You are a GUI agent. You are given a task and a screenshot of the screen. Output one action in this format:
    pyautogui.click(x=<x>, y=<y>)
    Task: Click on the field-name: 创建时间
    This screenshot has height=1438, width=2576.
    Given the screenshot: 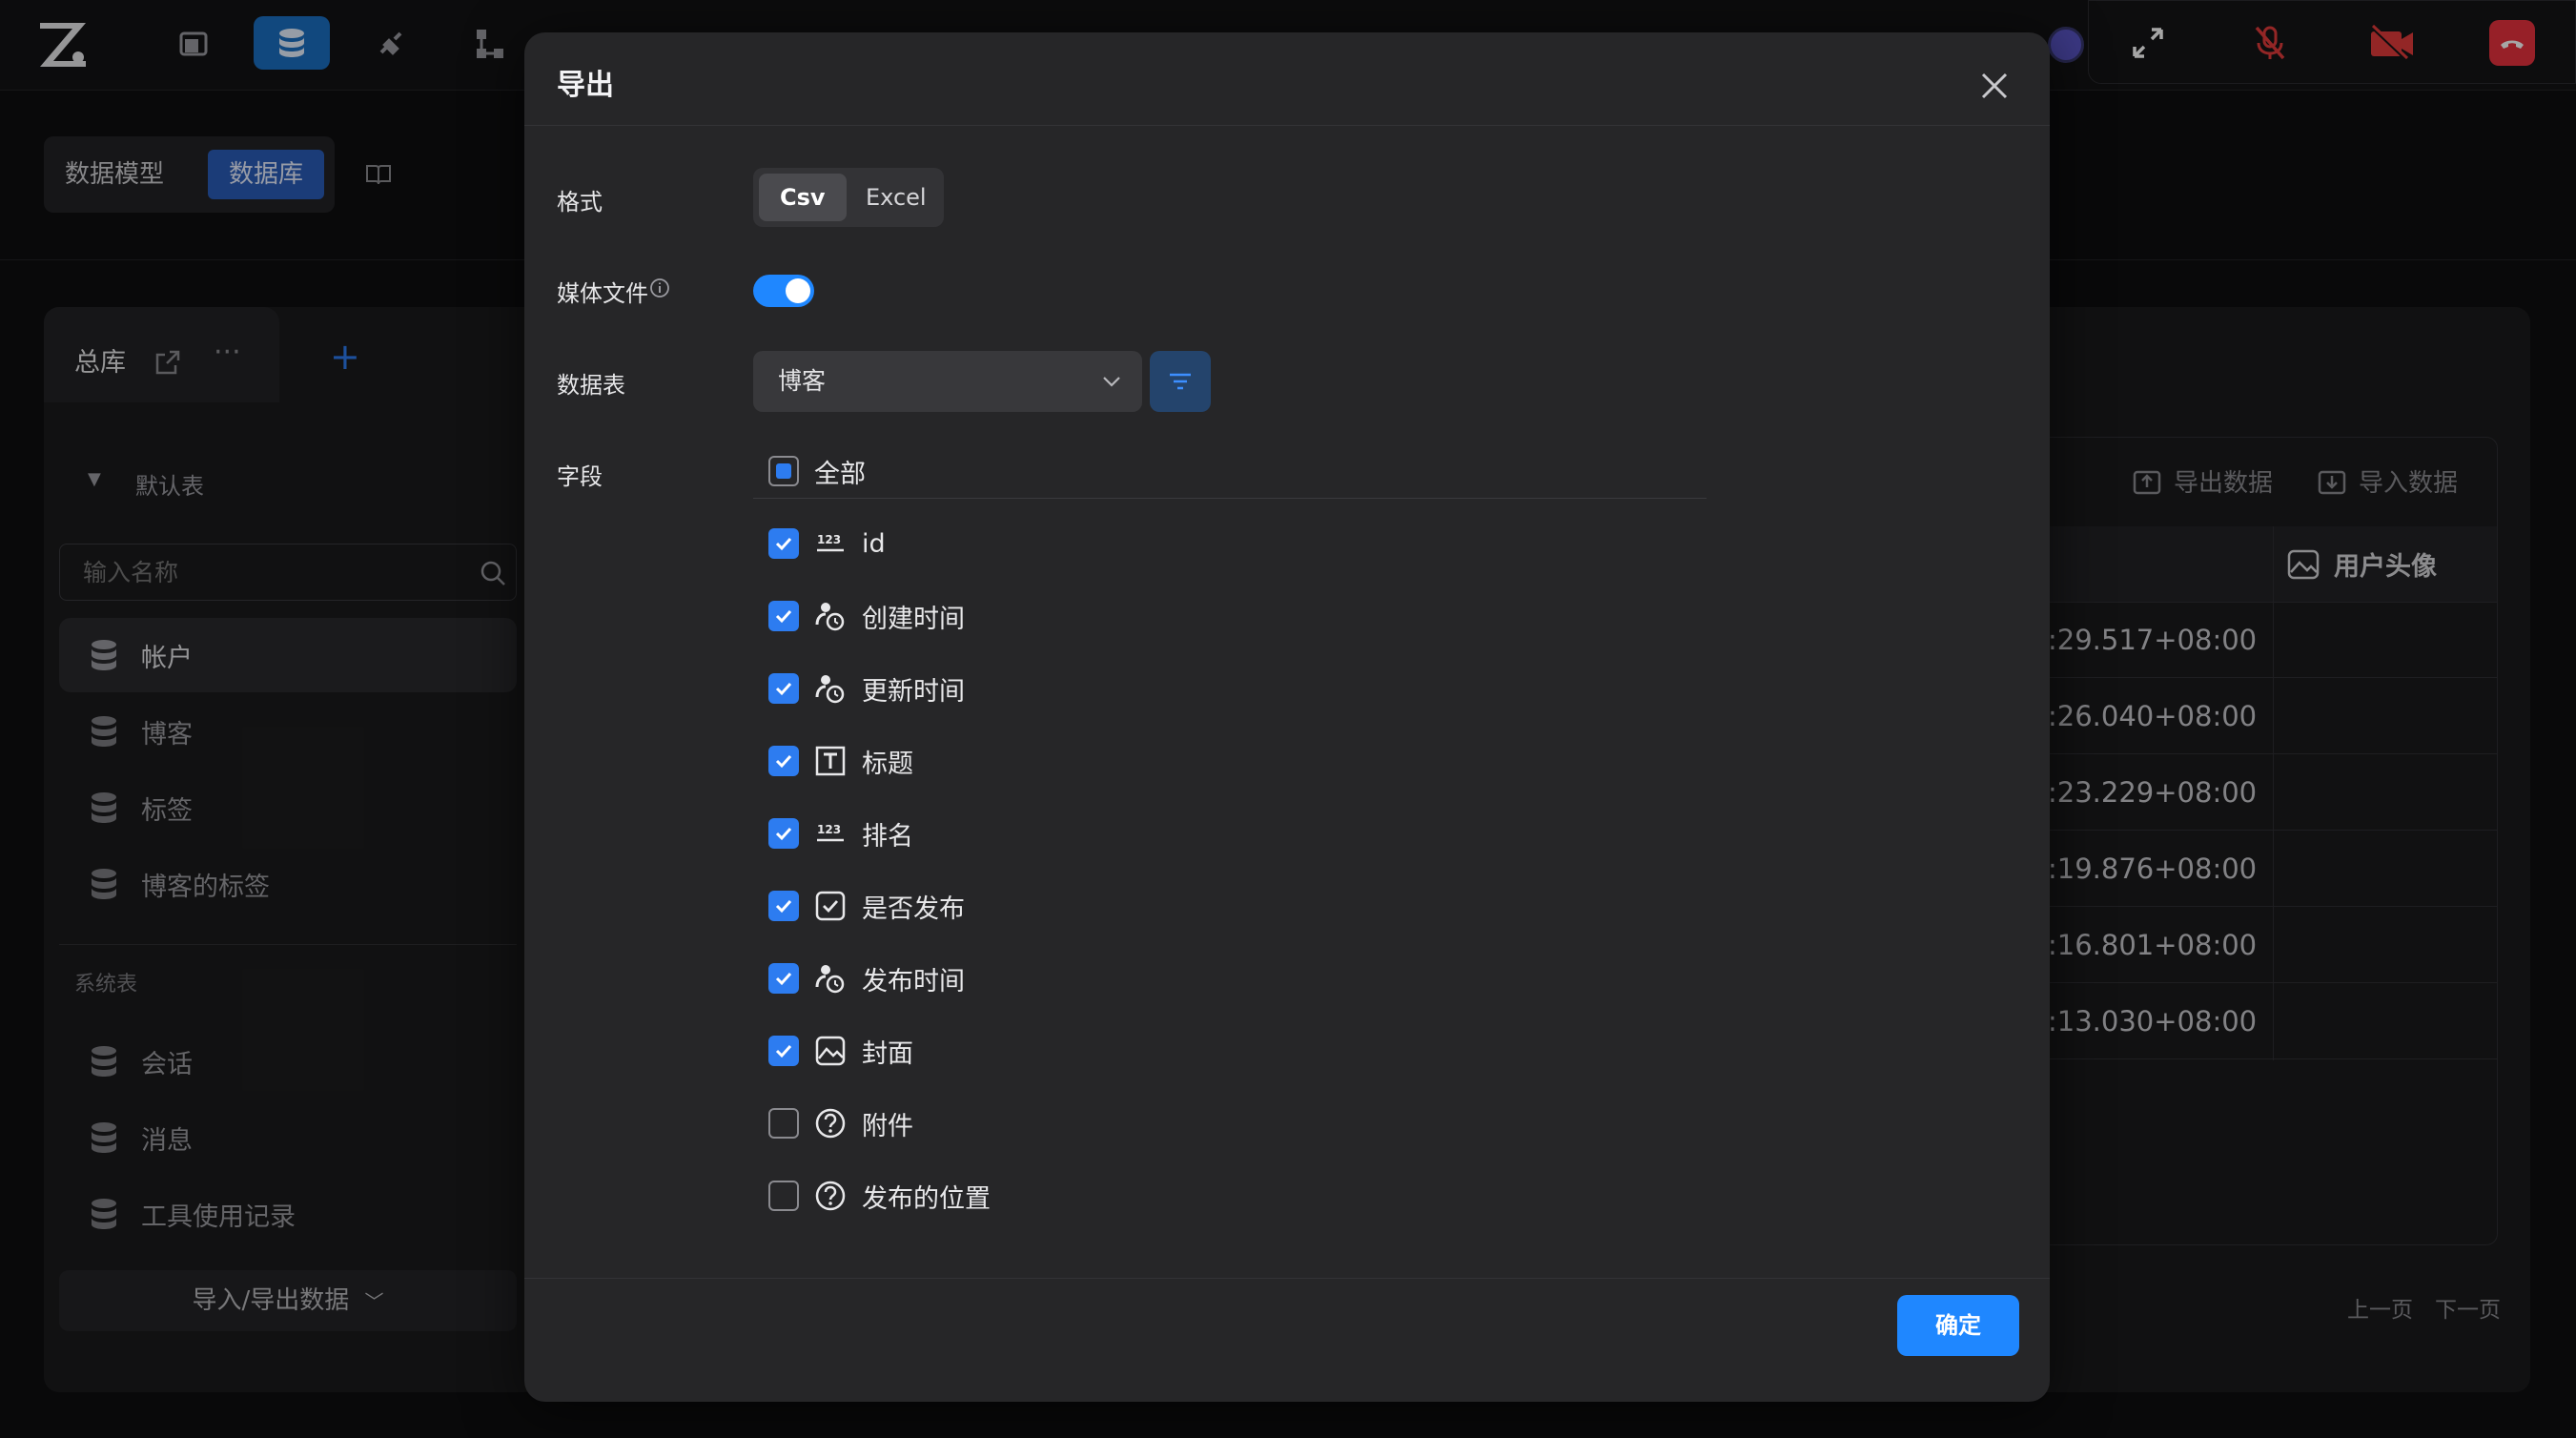 What is the action you would take?
    pyautogui.click(x=913, y=619)
    